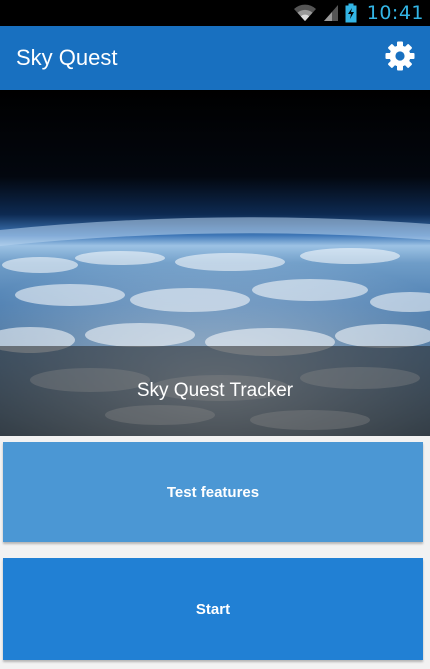 The width and height of the screenshot is (430, 669). I want to click on hero-caption: Sky Quest Tracker, so click(215, 391).